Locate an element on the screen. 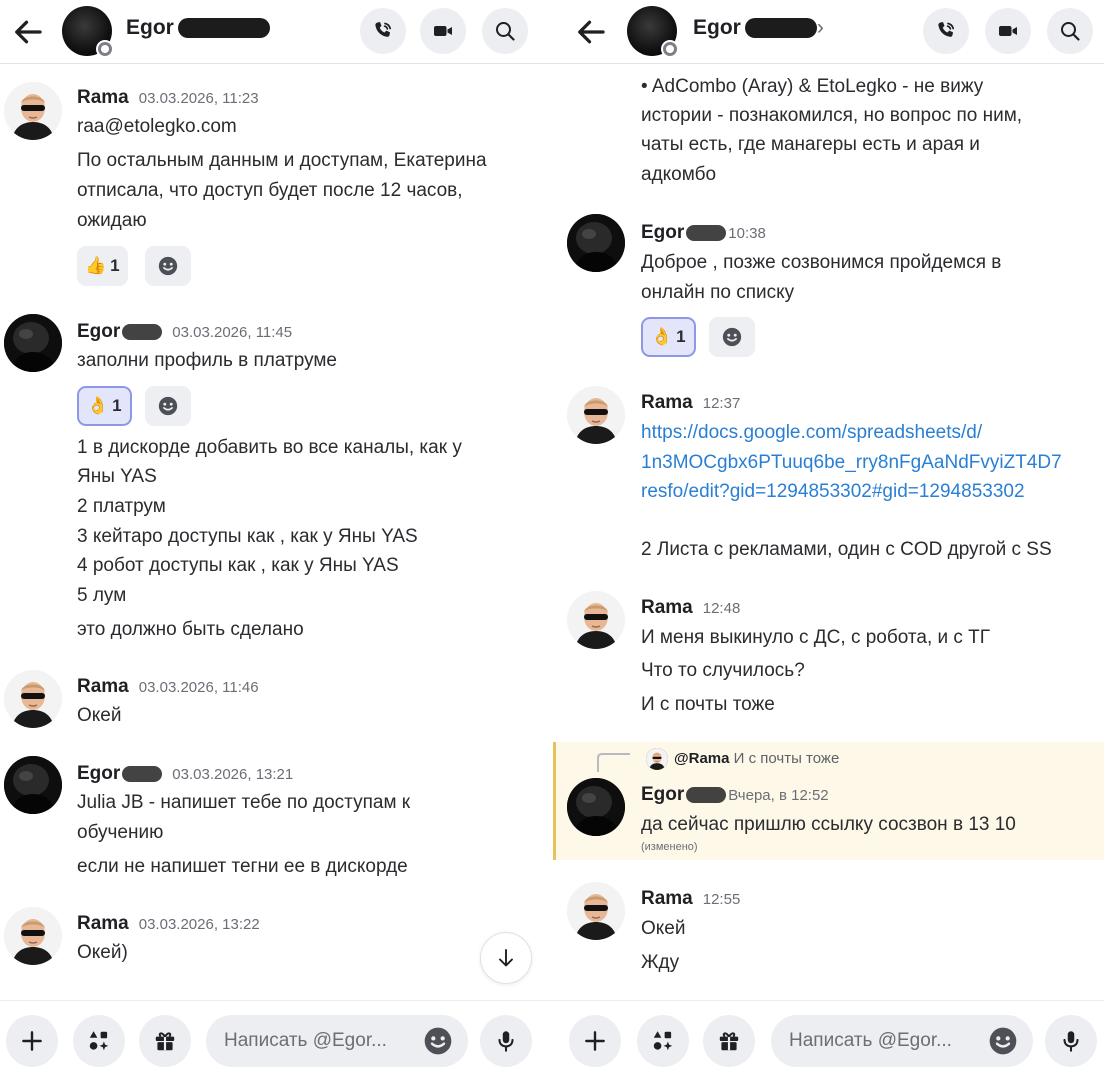  reply-excerpt: И с почты тоже is located at coordinates (786, 758).